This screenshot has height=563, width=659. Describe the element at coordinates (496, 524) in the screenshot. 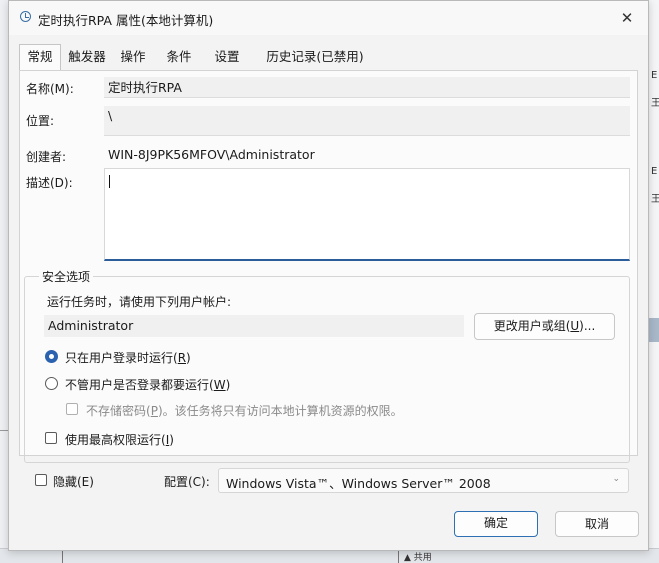

I see `ok-button: 确定` at that location.